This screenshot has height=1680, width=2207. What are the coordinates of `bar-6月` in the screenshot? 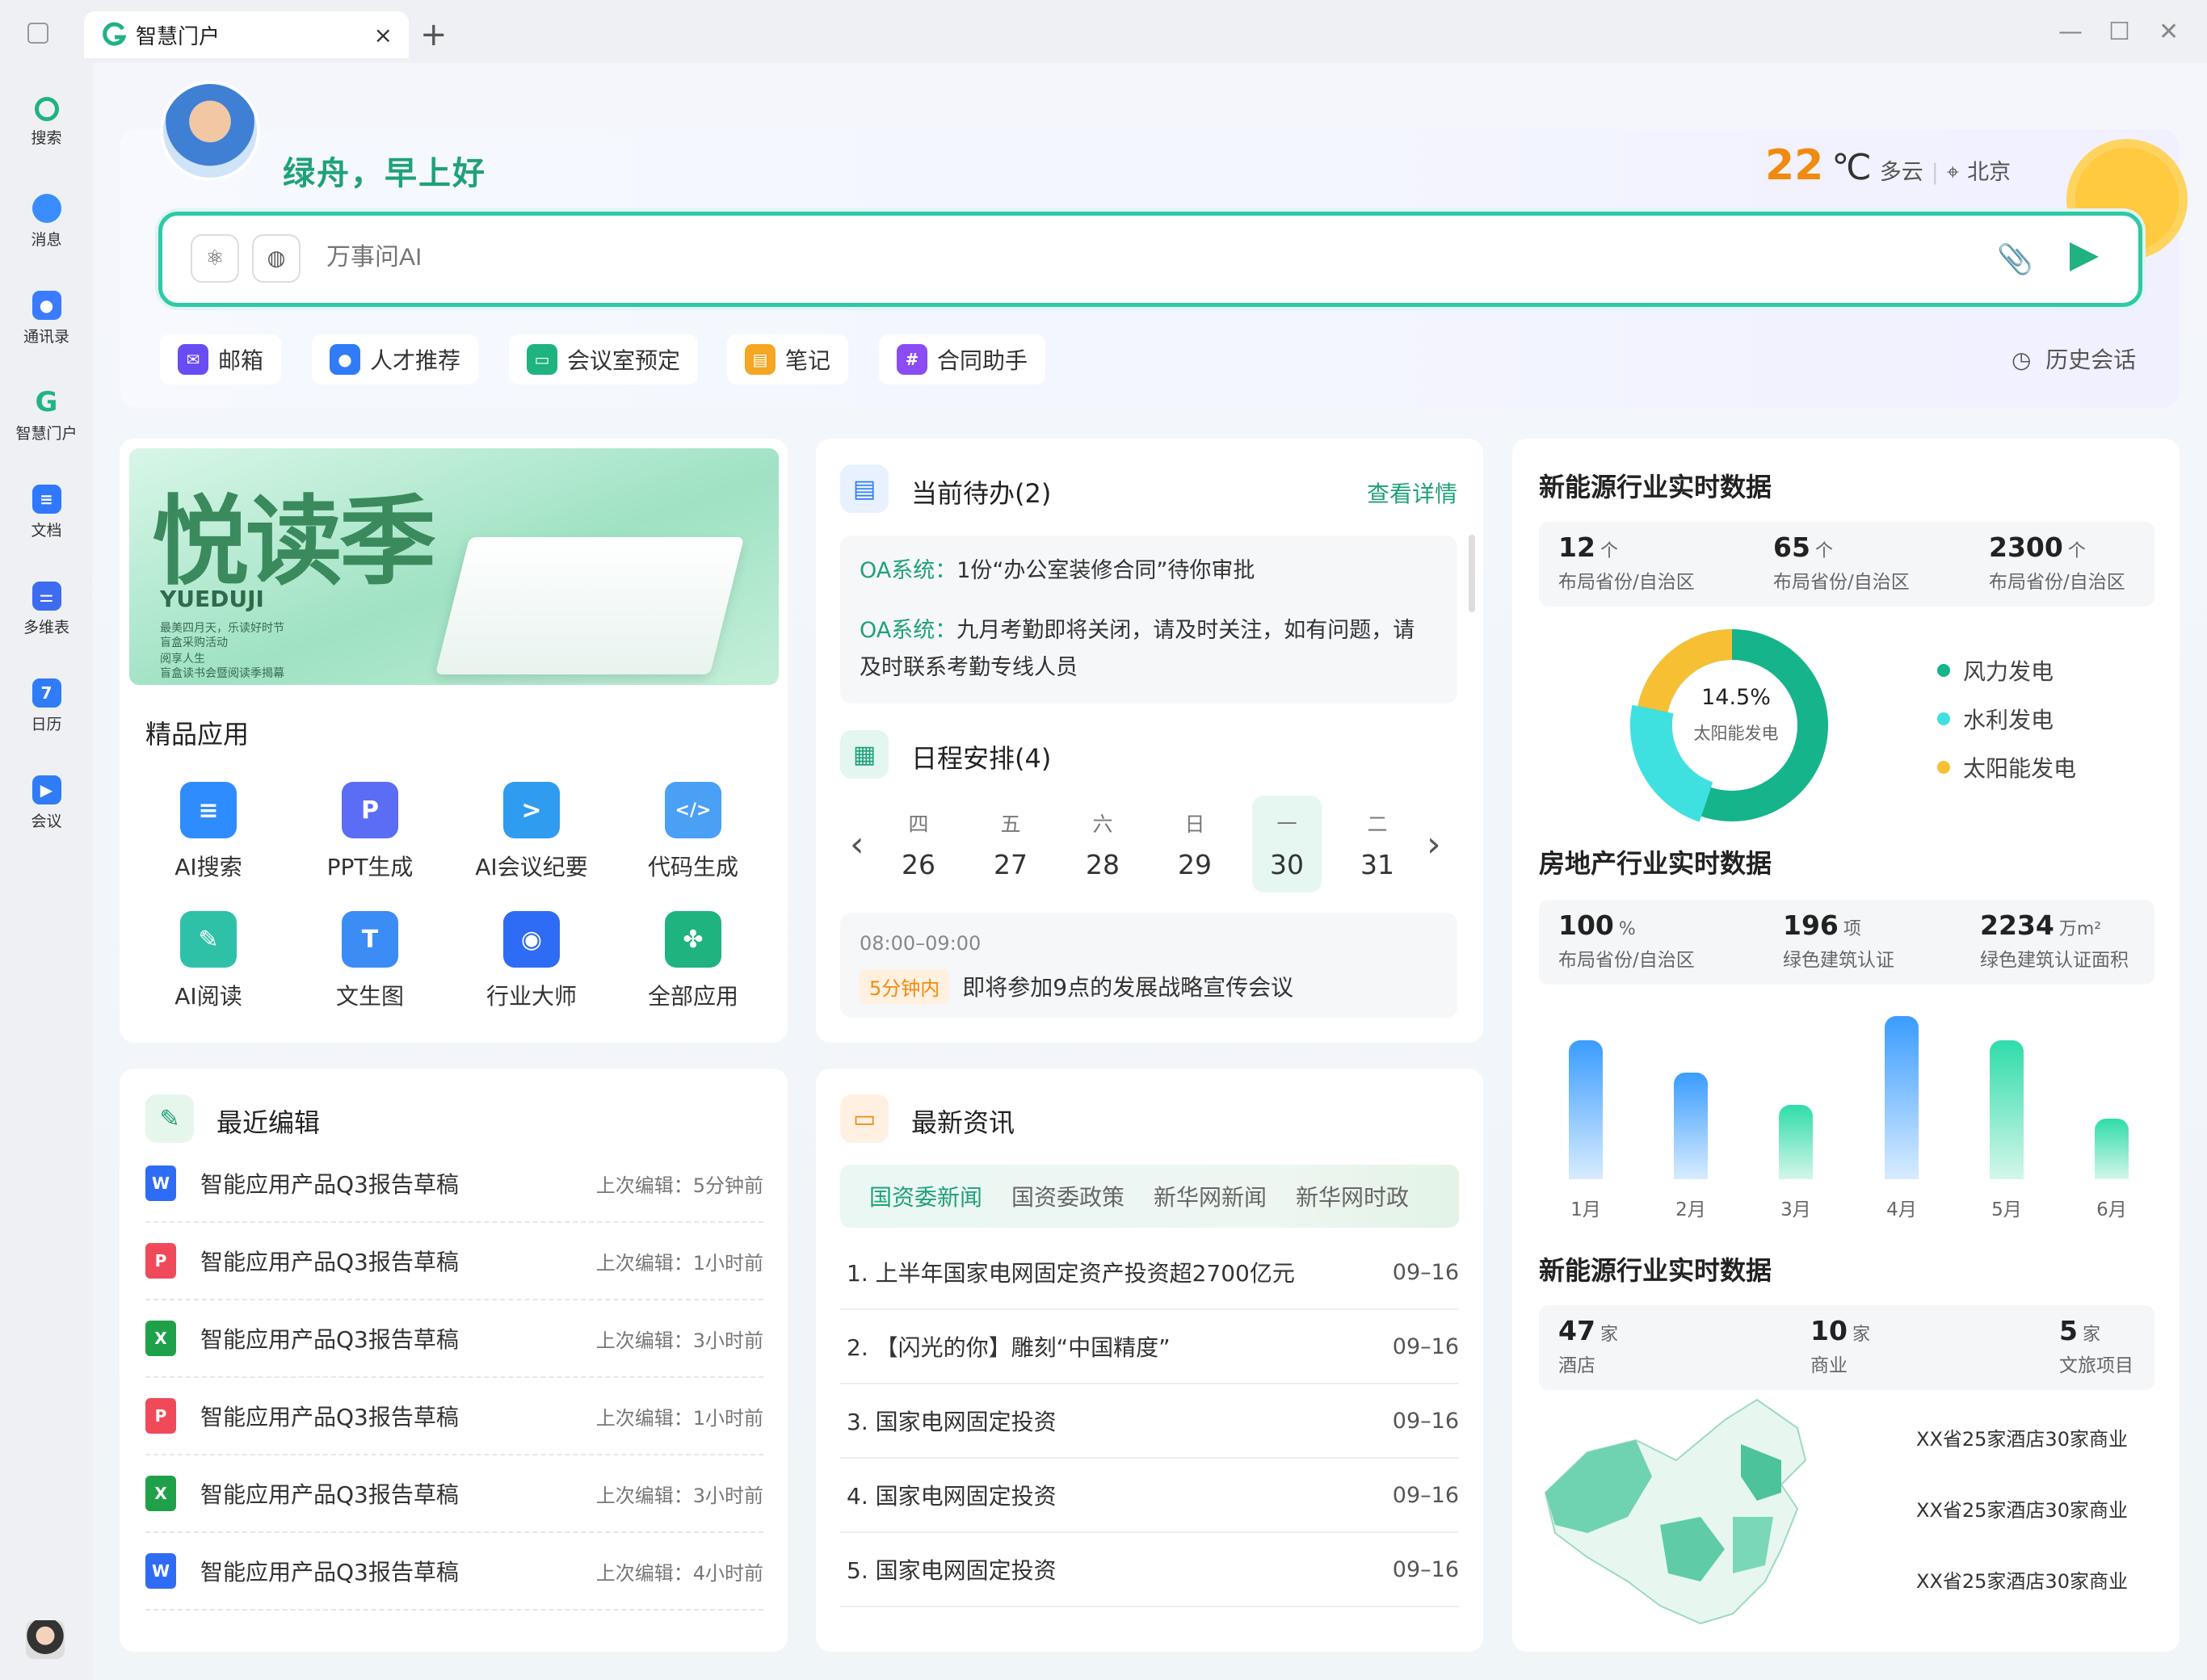 It's located at (2112, 1149).